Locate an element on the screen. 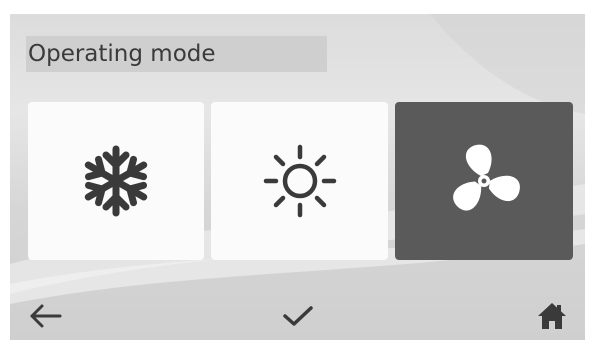  snowflake-icon is located at coordinates (116, 181).